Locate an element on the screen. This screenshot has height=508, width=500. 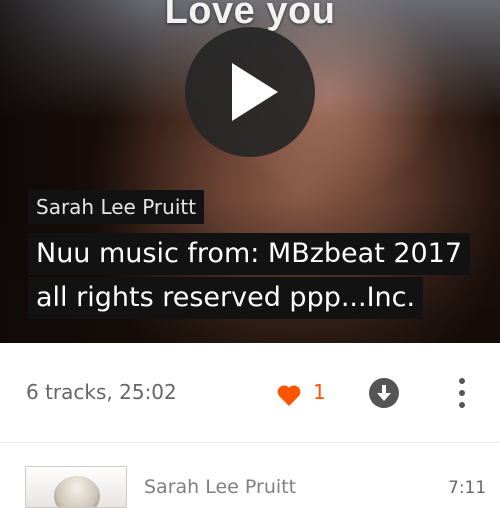
playlist-artist-link: Sarah Lee Pruitt is located at coordinates (116, 207).